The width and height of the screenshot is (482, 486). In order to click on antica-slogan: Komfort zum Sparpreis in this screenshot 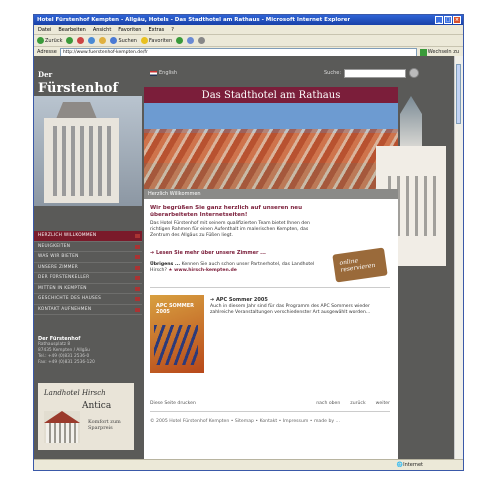, I will do `click(104, 425)`.